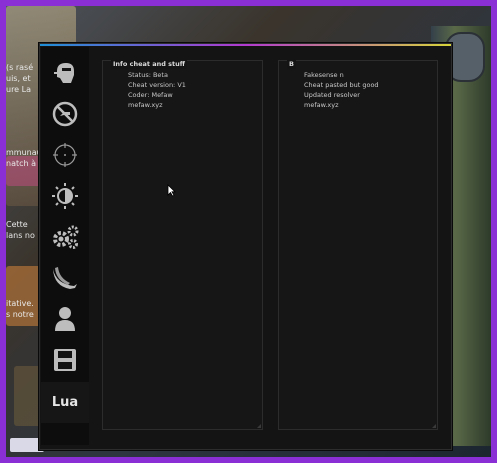 The height and width of the screenshot is (463, 497). What do you see at coordinates (157, 85) in the screenshot?
I see `info-version: Cheat version: V1` at bounding box center [157, 85].